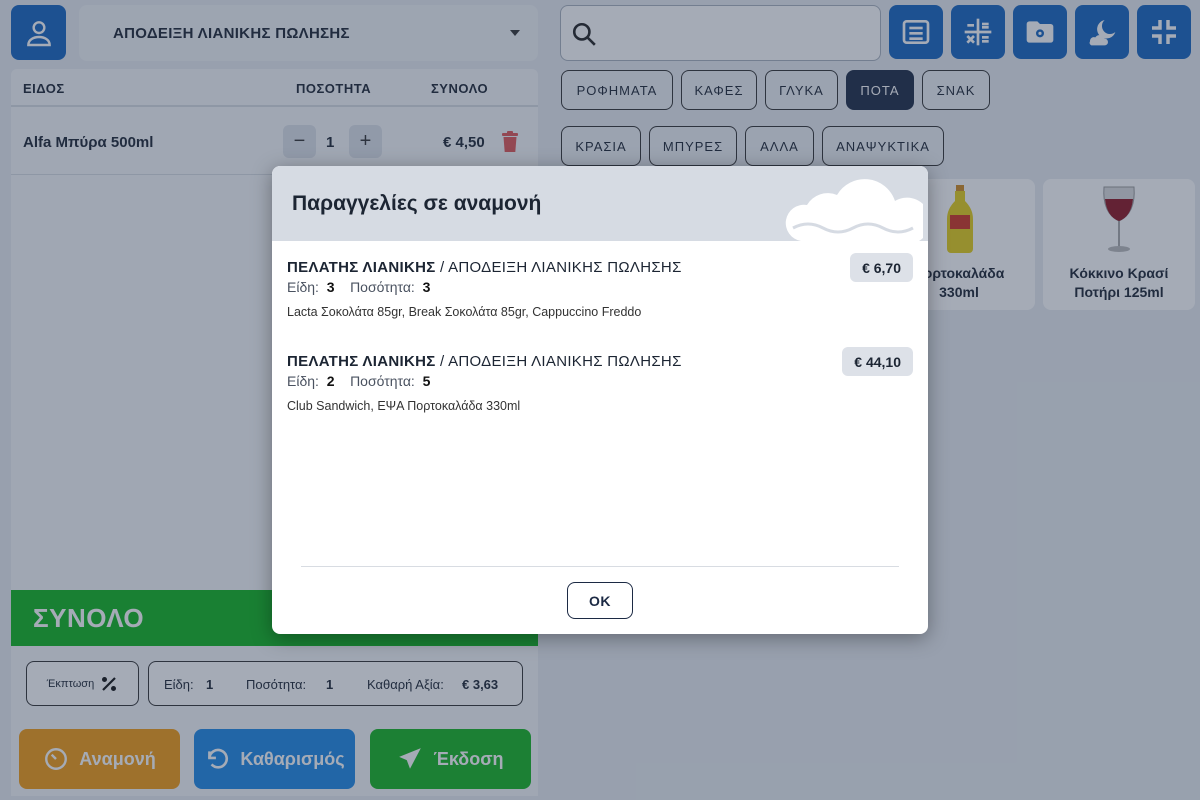 The width and height of the screenshot is (1200, 800). Describe the element at coordinates (854, 210) in the screenshot. I see `cloud-icon` at that location.